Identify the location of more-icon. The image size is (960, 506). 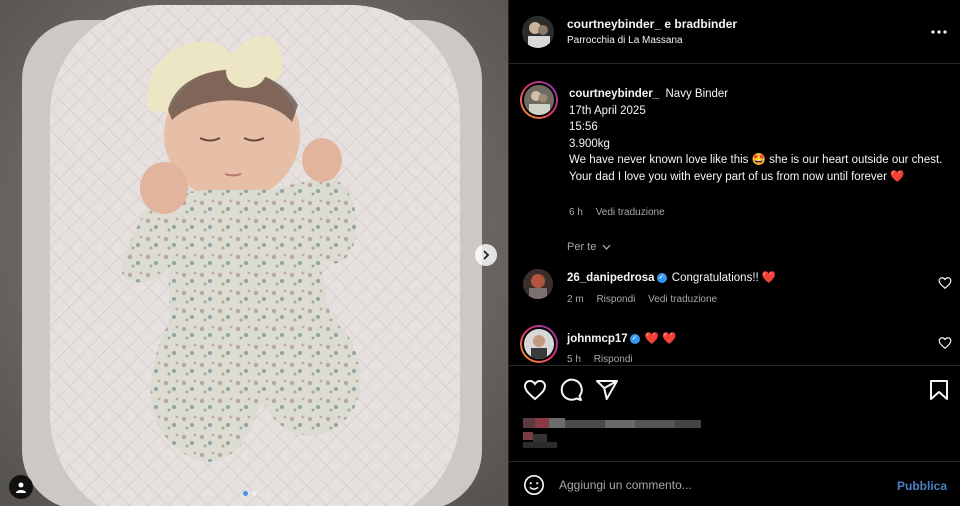
(939, 32).